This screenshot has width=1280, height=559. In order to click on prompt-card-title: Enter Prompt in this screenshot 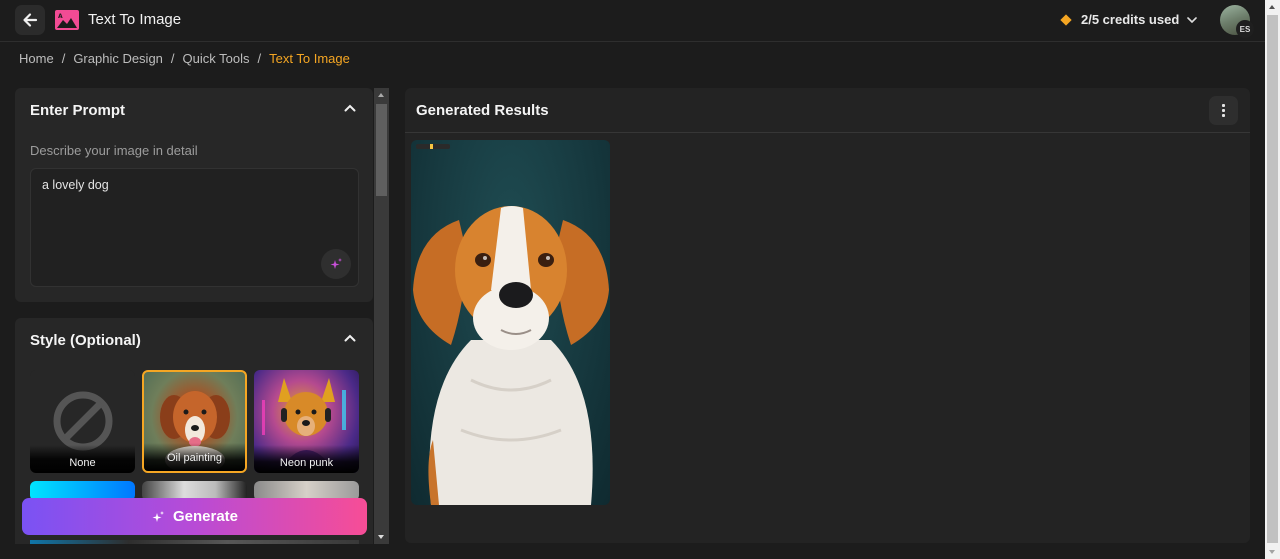, I will do `click(78, 110)`.